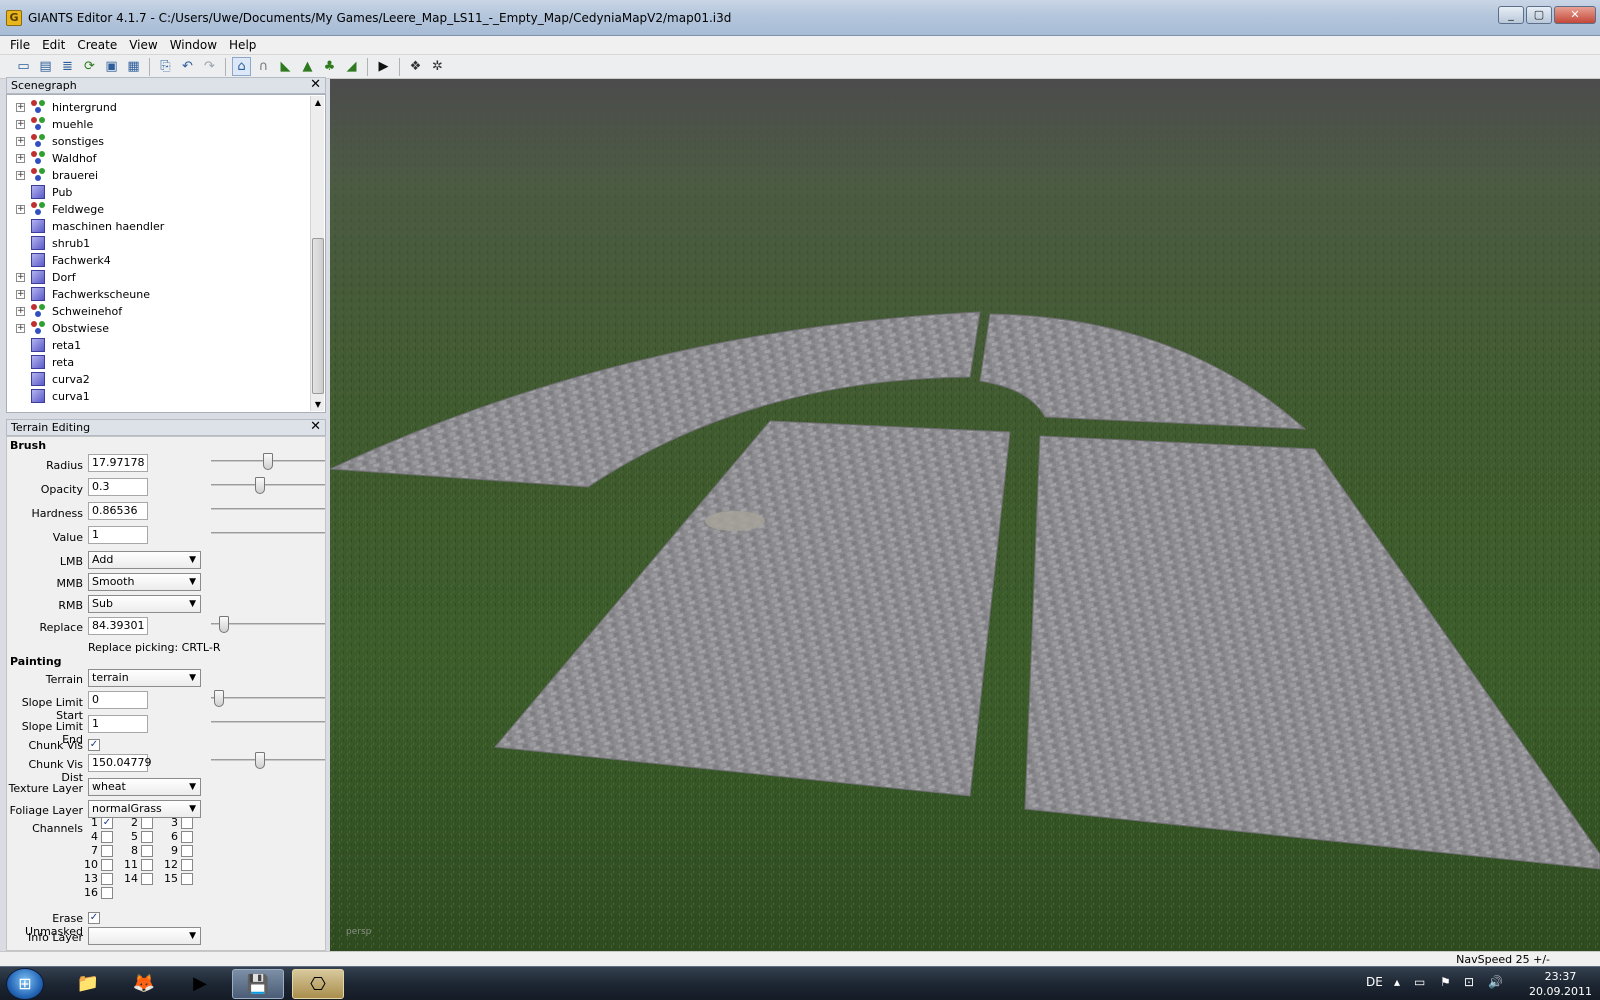 The image size is (1600, 1000). What do you see at coordinates (144, 604) in the screenshot?
I see `rmb-select: Sub ▼` at bounding box center [144, 604].